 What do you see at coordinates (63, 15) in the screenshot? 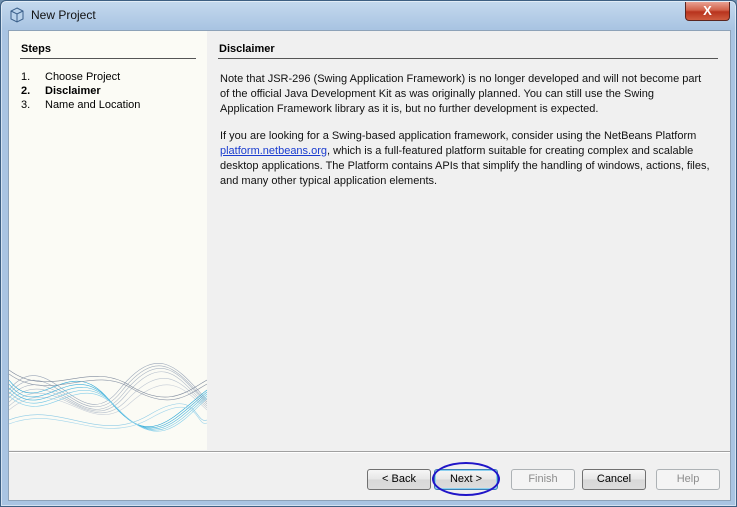
I see `window-title: New Project` at bounding box center [63, 15].